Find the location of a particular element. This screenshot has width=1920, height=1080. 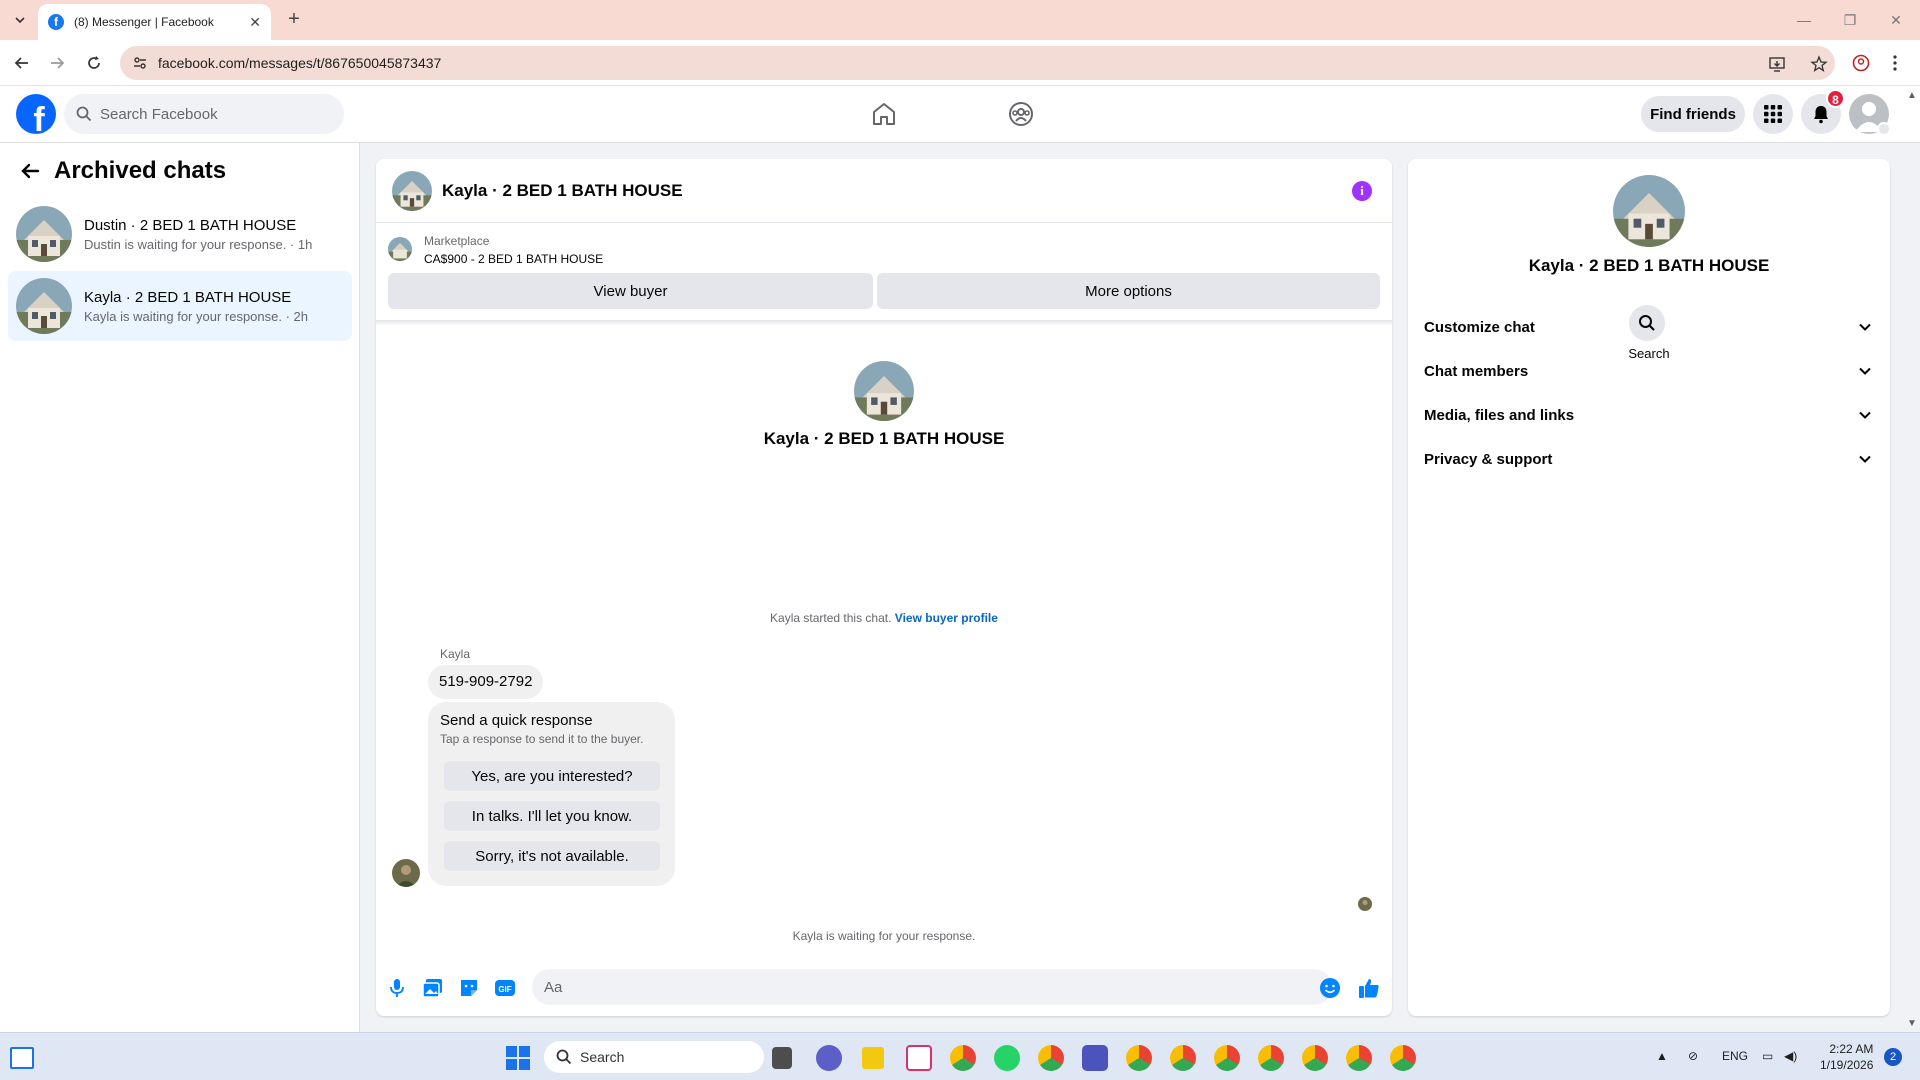

snipping-tool-icon is located at coordinates (919, 1058).